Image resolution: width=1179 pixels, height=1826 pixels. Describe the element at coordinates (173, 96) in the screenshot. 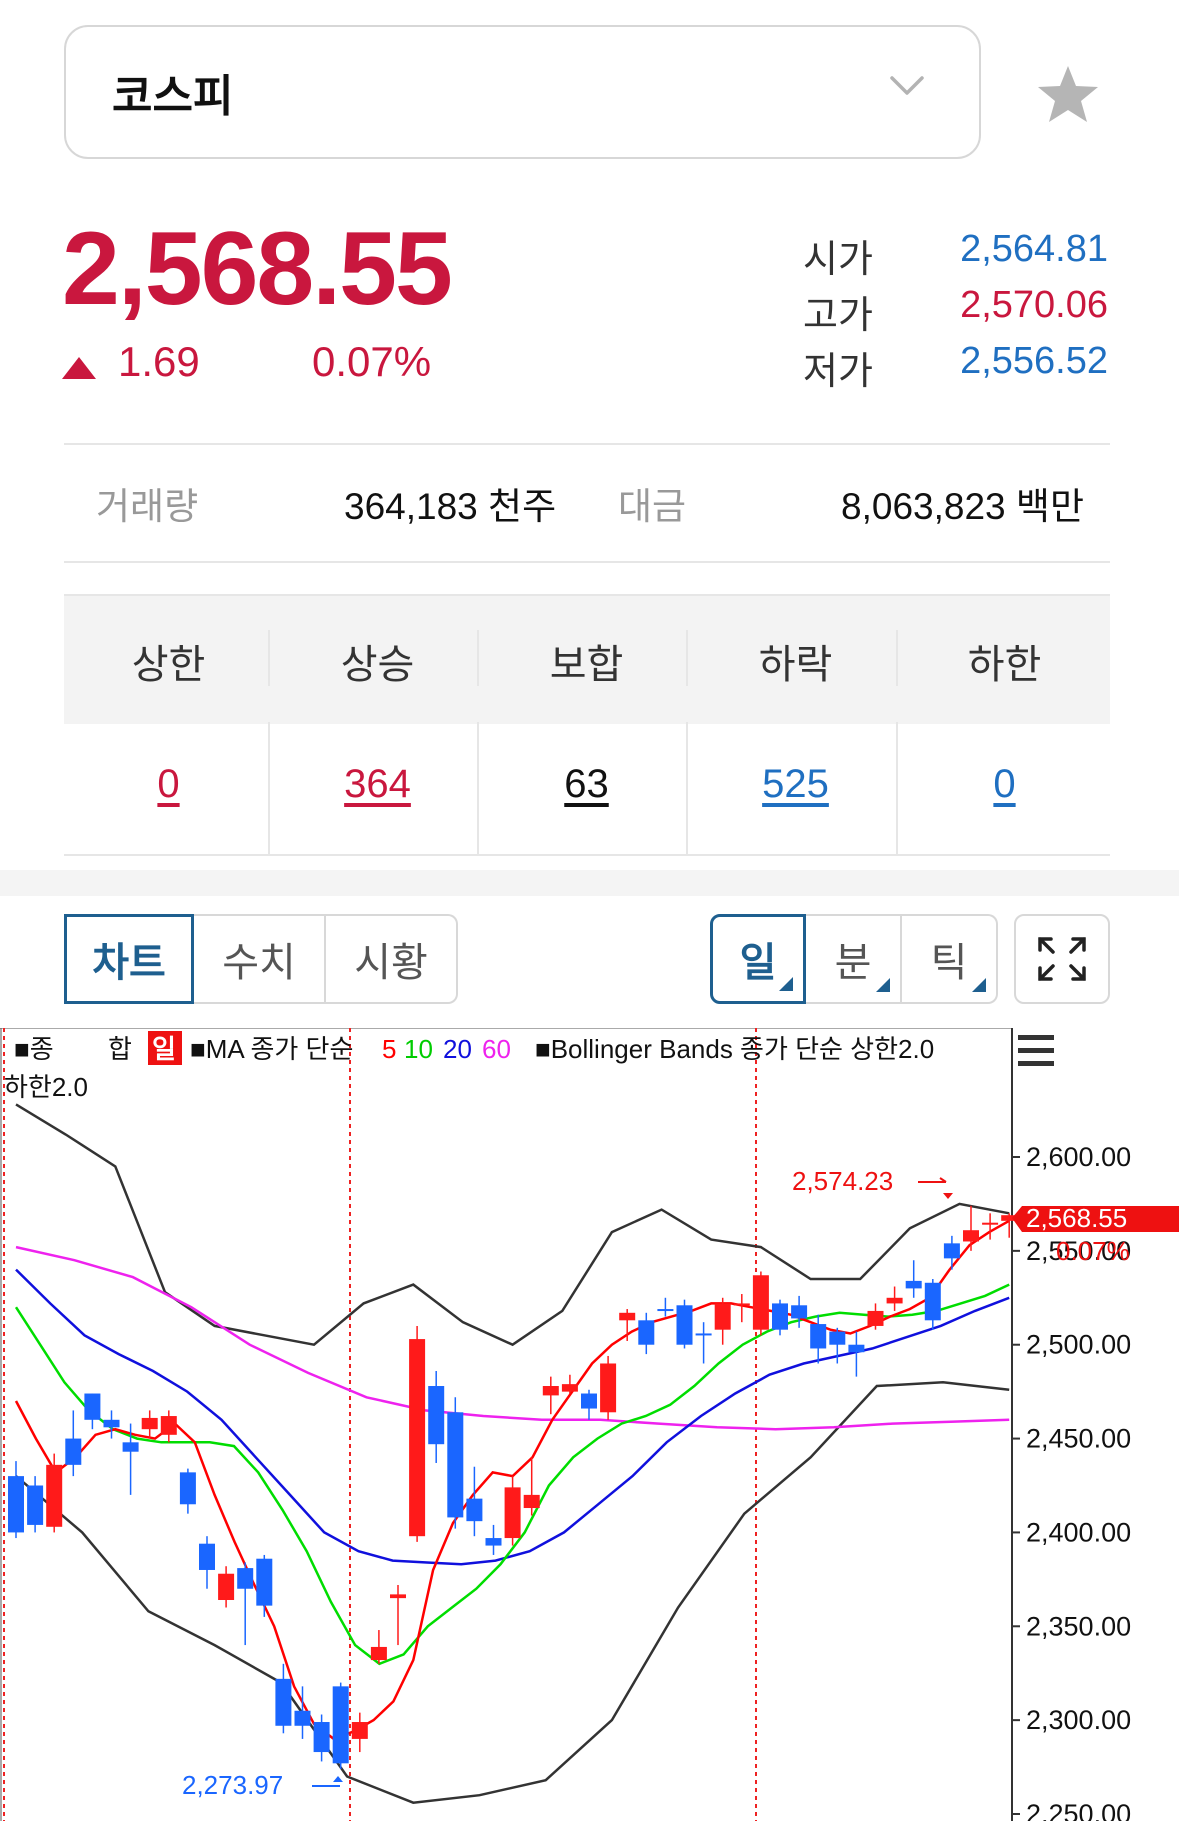

I see `index-name: 코스피` at that location.